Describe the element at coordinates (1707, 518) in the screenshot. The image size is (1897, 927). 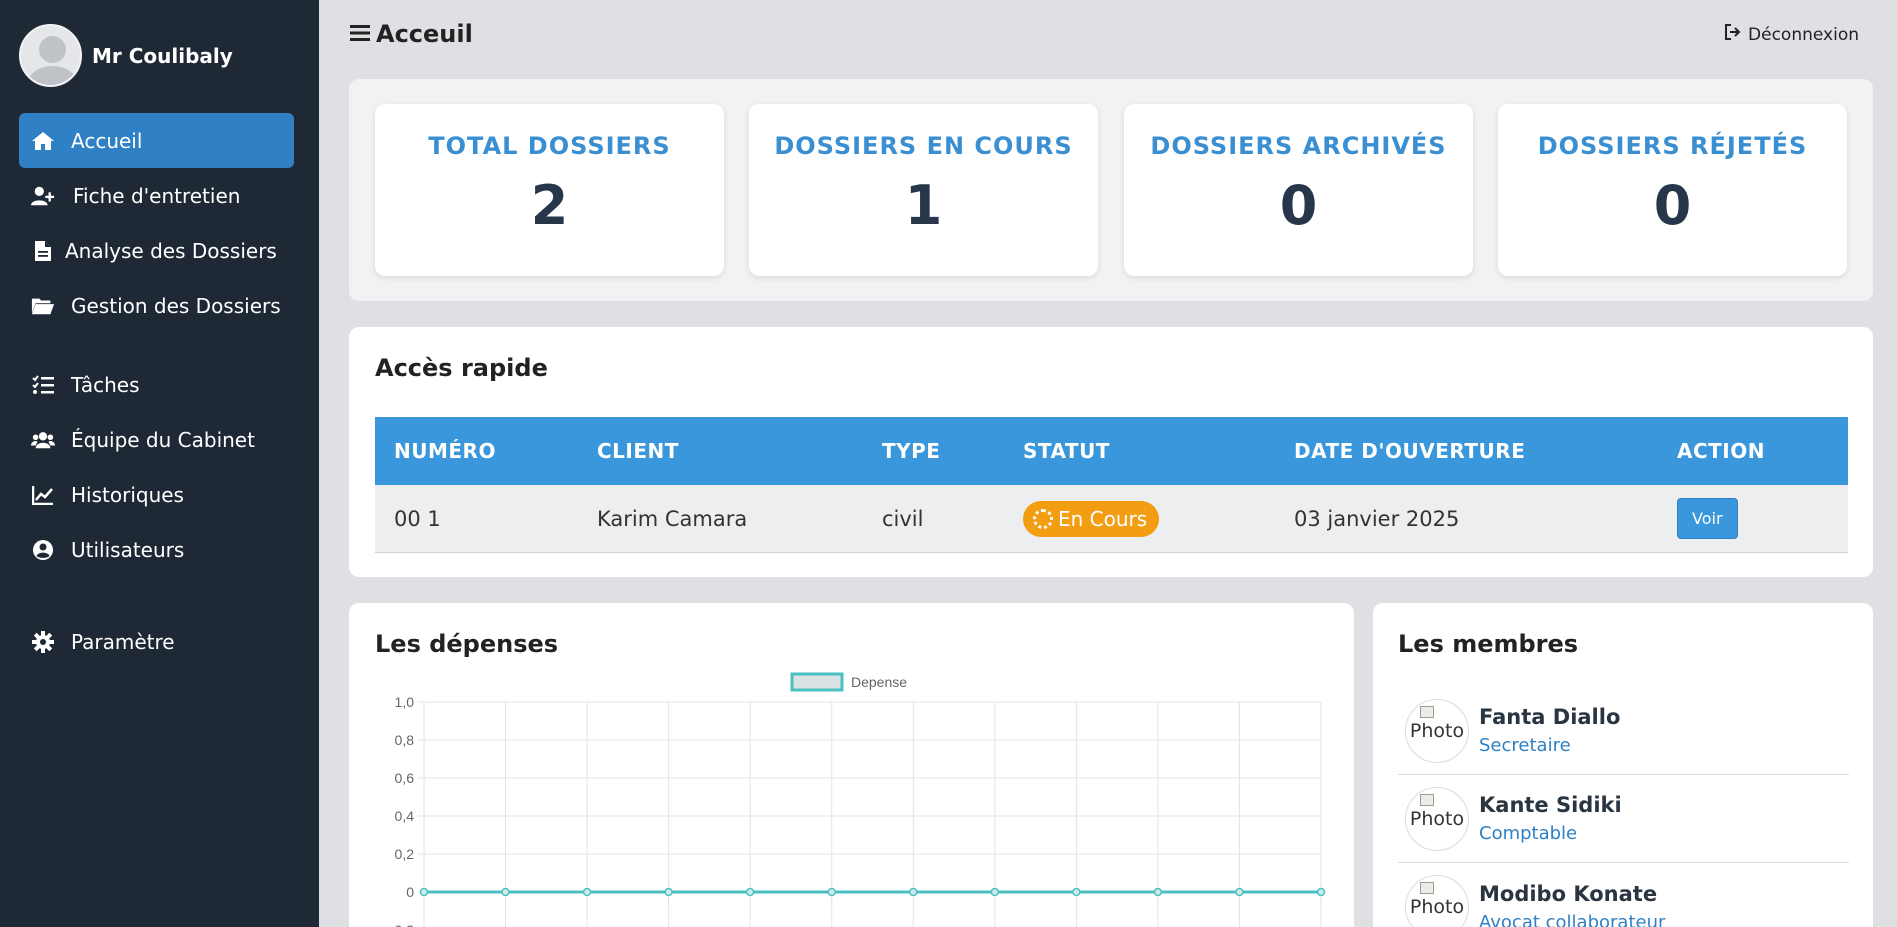
I see `view-button: Voir` at that location.